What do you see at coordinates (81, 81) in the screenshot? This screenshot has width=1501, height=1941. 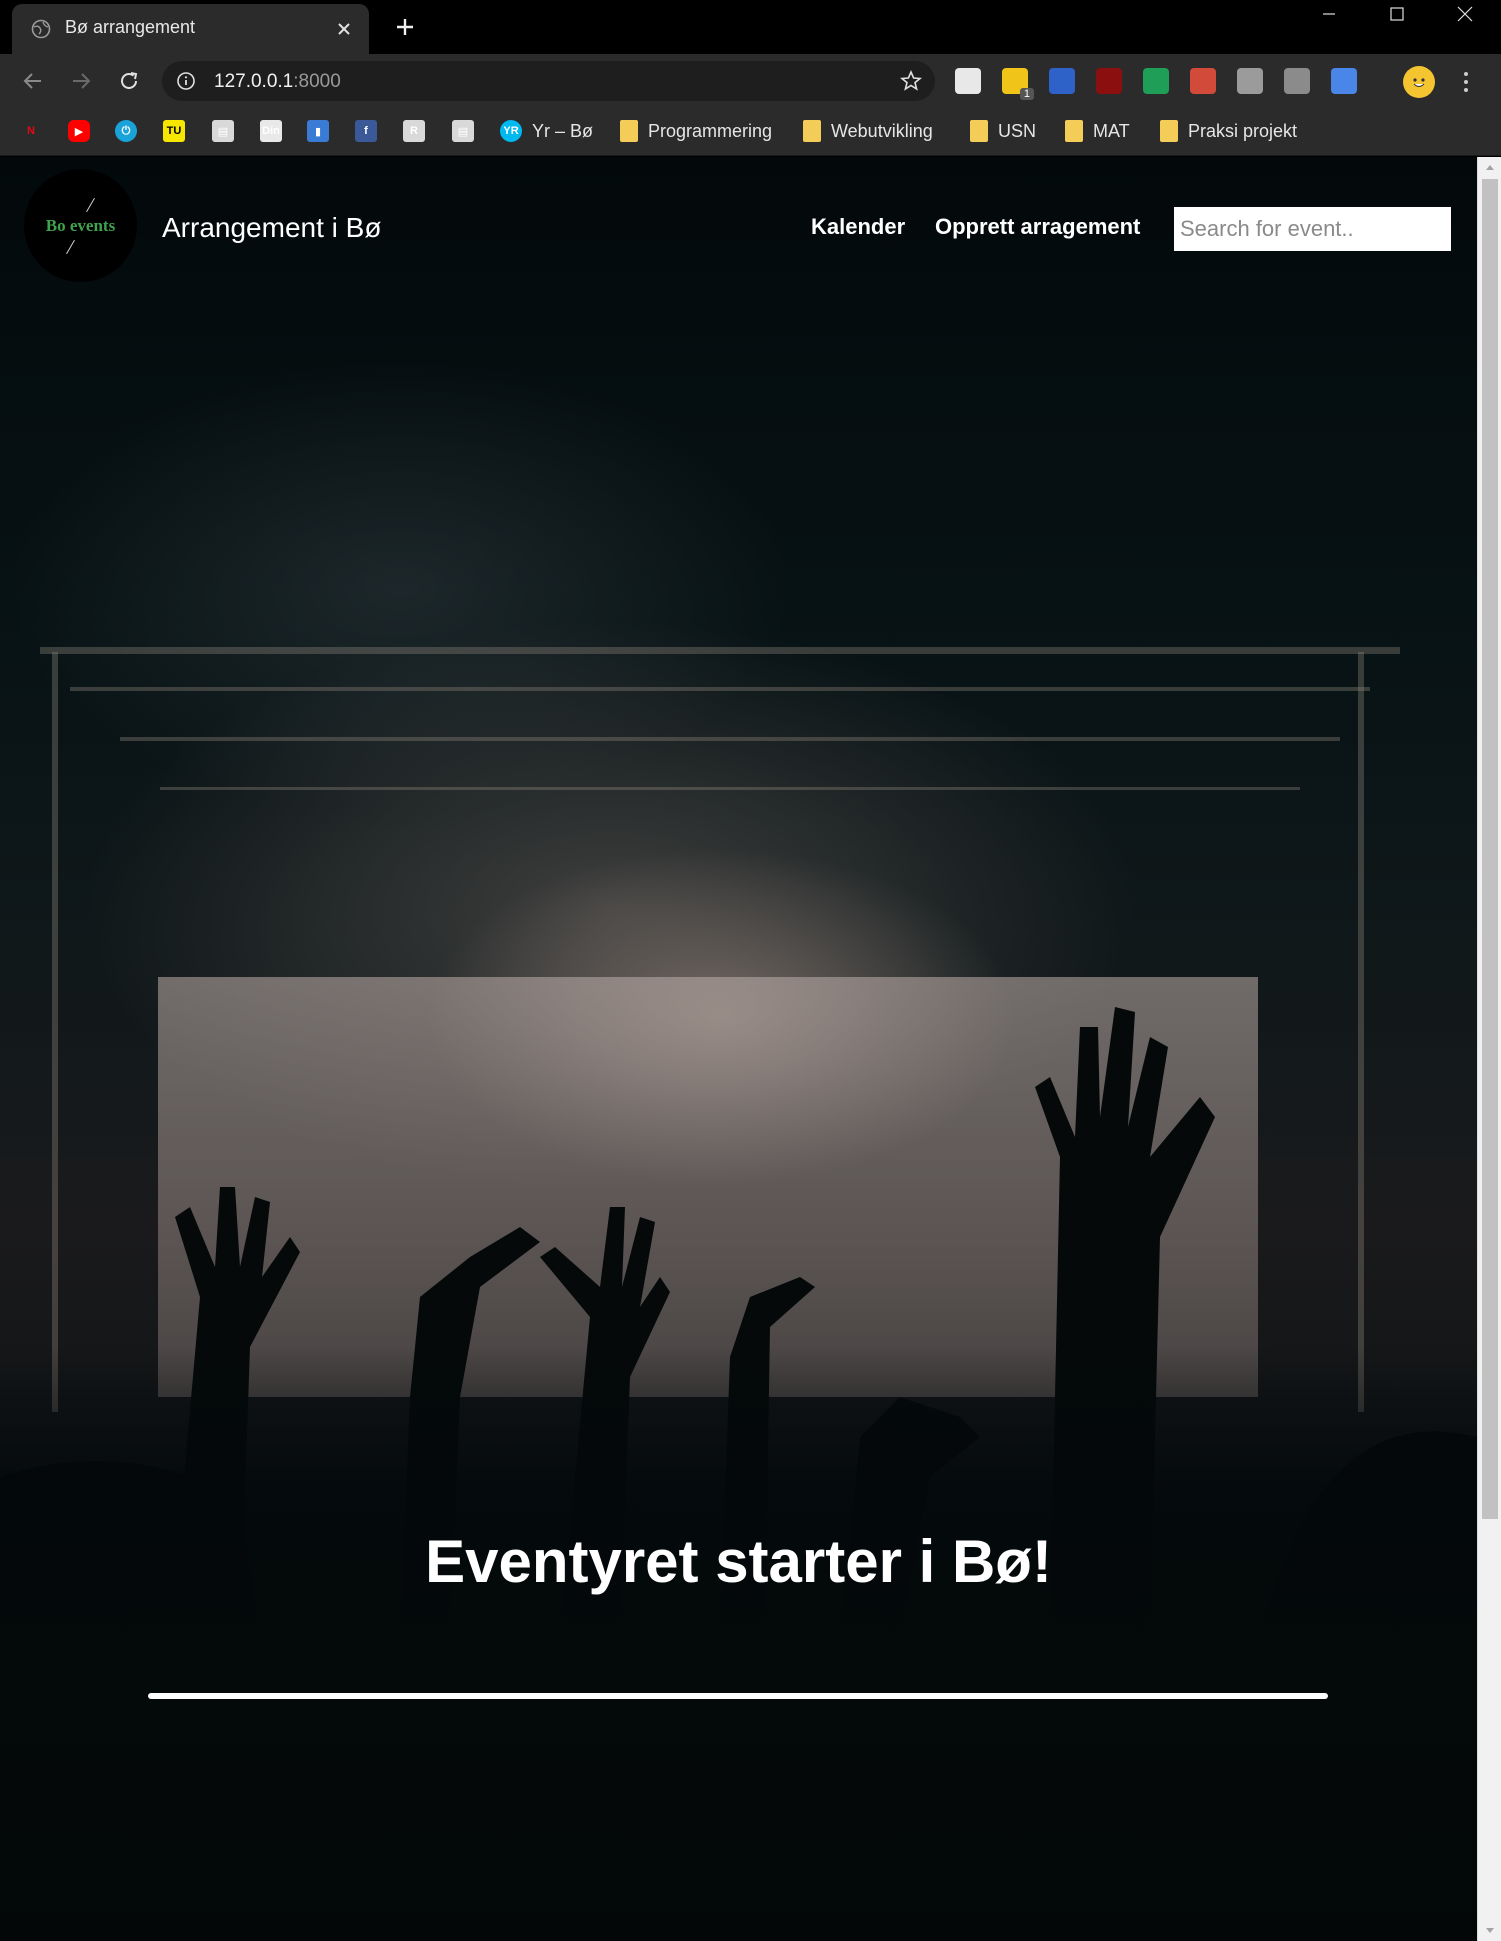 I see `forward-icon` at bounding box center [81, 81].